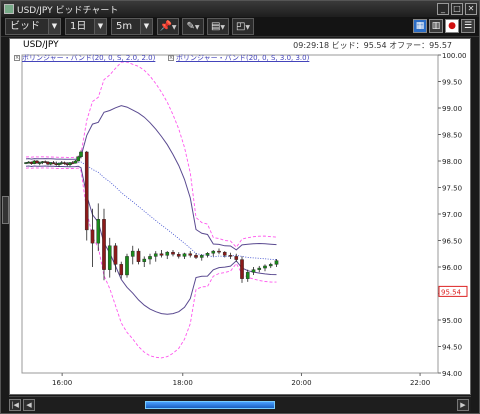 The image size is (480, 414). What do you see at coordinates (452, 321) in the screenshot?
I see `y-tick-label: 95.00` at bounding box center [452, 321].